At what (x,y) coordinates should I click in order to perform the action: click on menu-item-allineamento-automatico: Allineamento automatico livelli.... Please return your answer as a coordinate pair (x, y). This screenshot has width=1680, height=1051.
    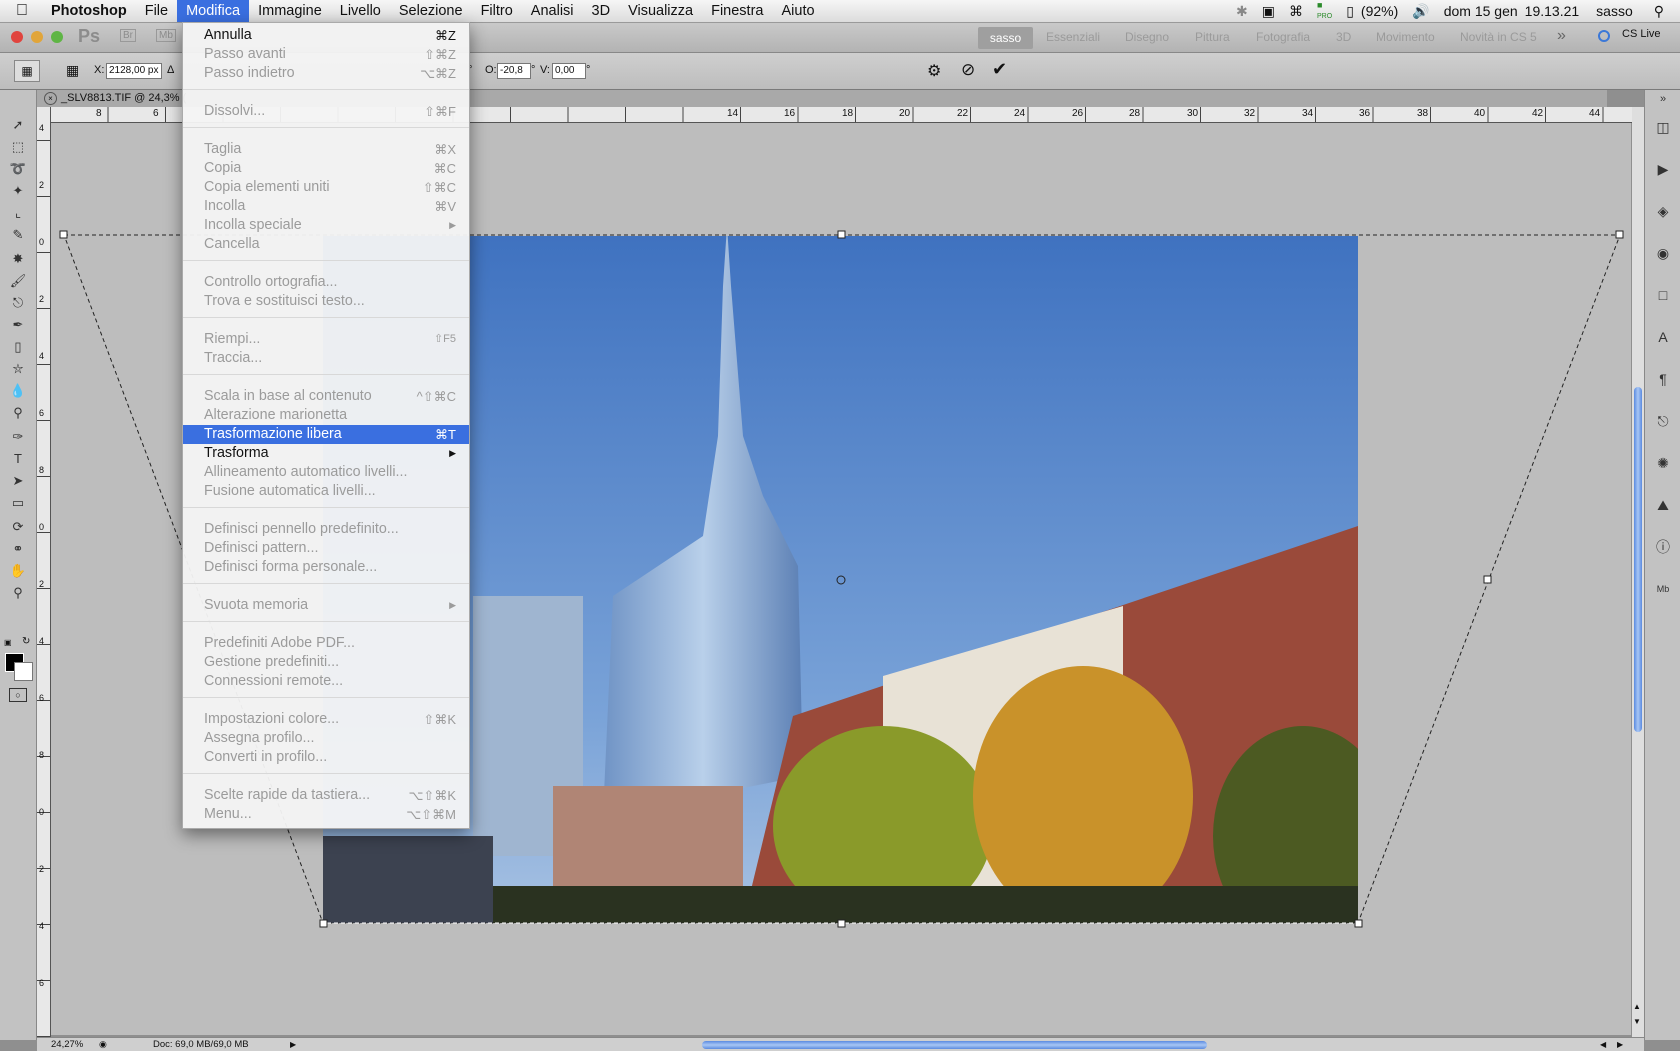
    Looking at the image, I should click on (326, 472).